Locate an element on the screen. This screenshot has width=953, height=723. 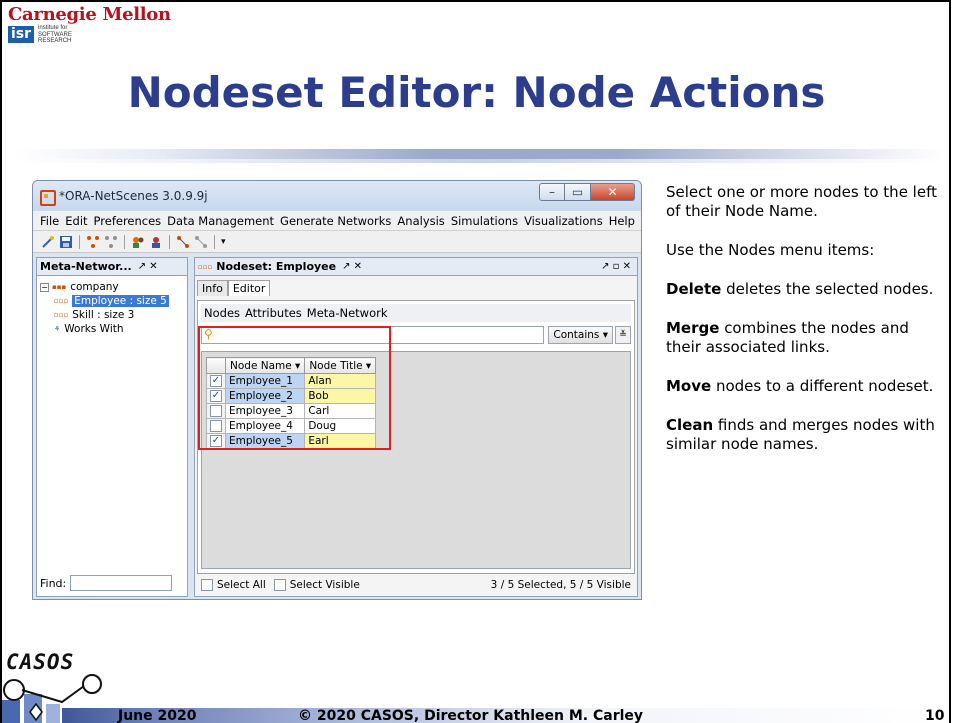
menu-preferences: Preferences is located at coordinates (128, 221).